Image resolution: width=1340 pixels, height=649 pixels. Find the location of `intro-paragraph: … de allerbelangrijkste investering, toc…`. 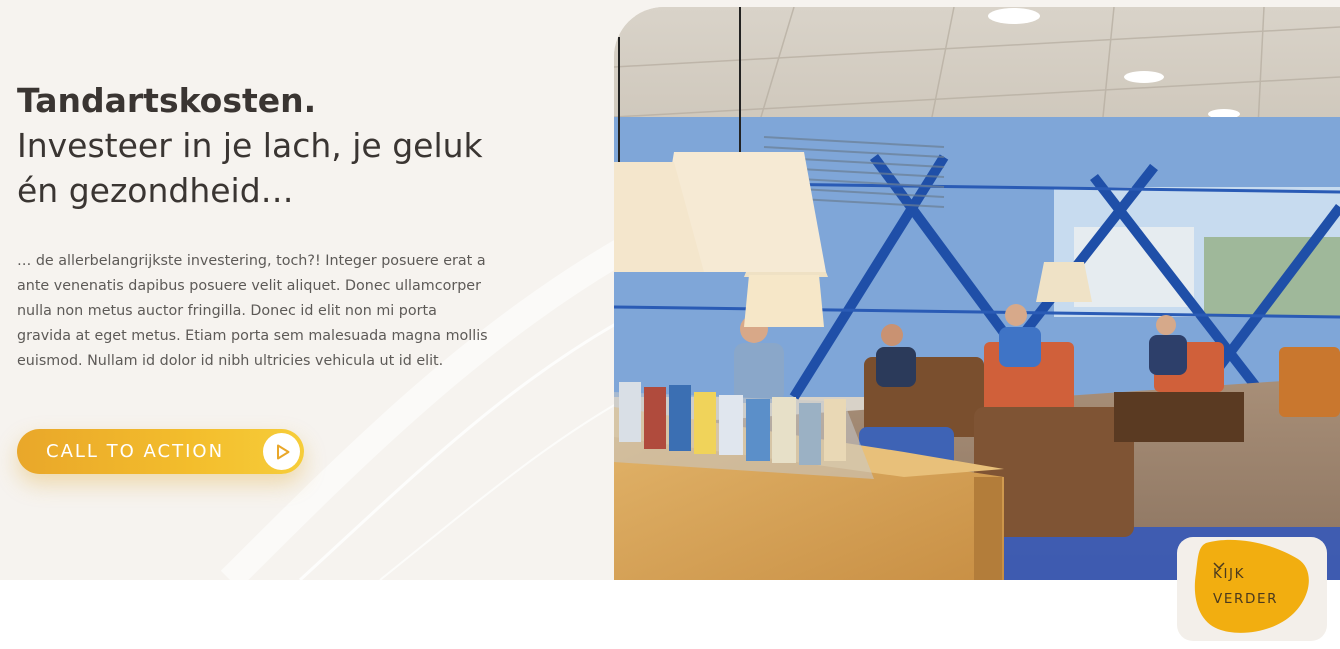

intro-paragraph: … de allerbelangrijkste investering, toc… is located at coordinates (252, 311).